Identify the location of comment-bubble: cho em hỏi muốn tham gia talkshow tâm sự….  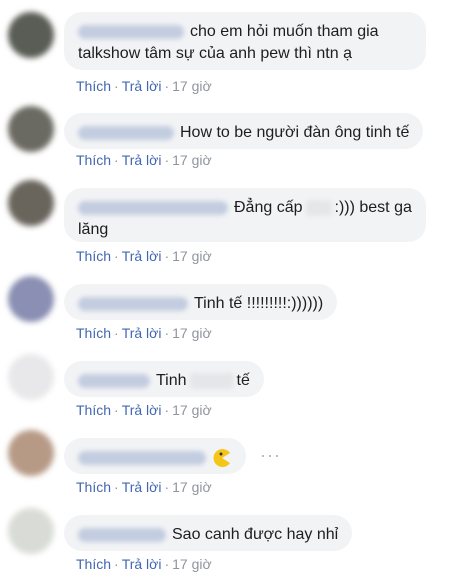
(245, 41).